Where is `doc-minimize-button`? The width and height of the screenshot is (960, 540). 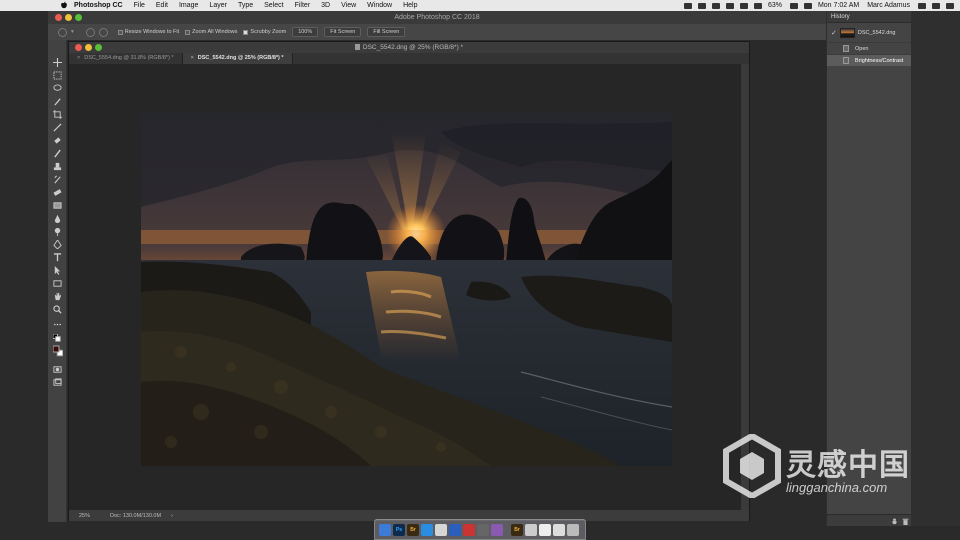 doc-minimize-button is located at coordinates (88, 47).